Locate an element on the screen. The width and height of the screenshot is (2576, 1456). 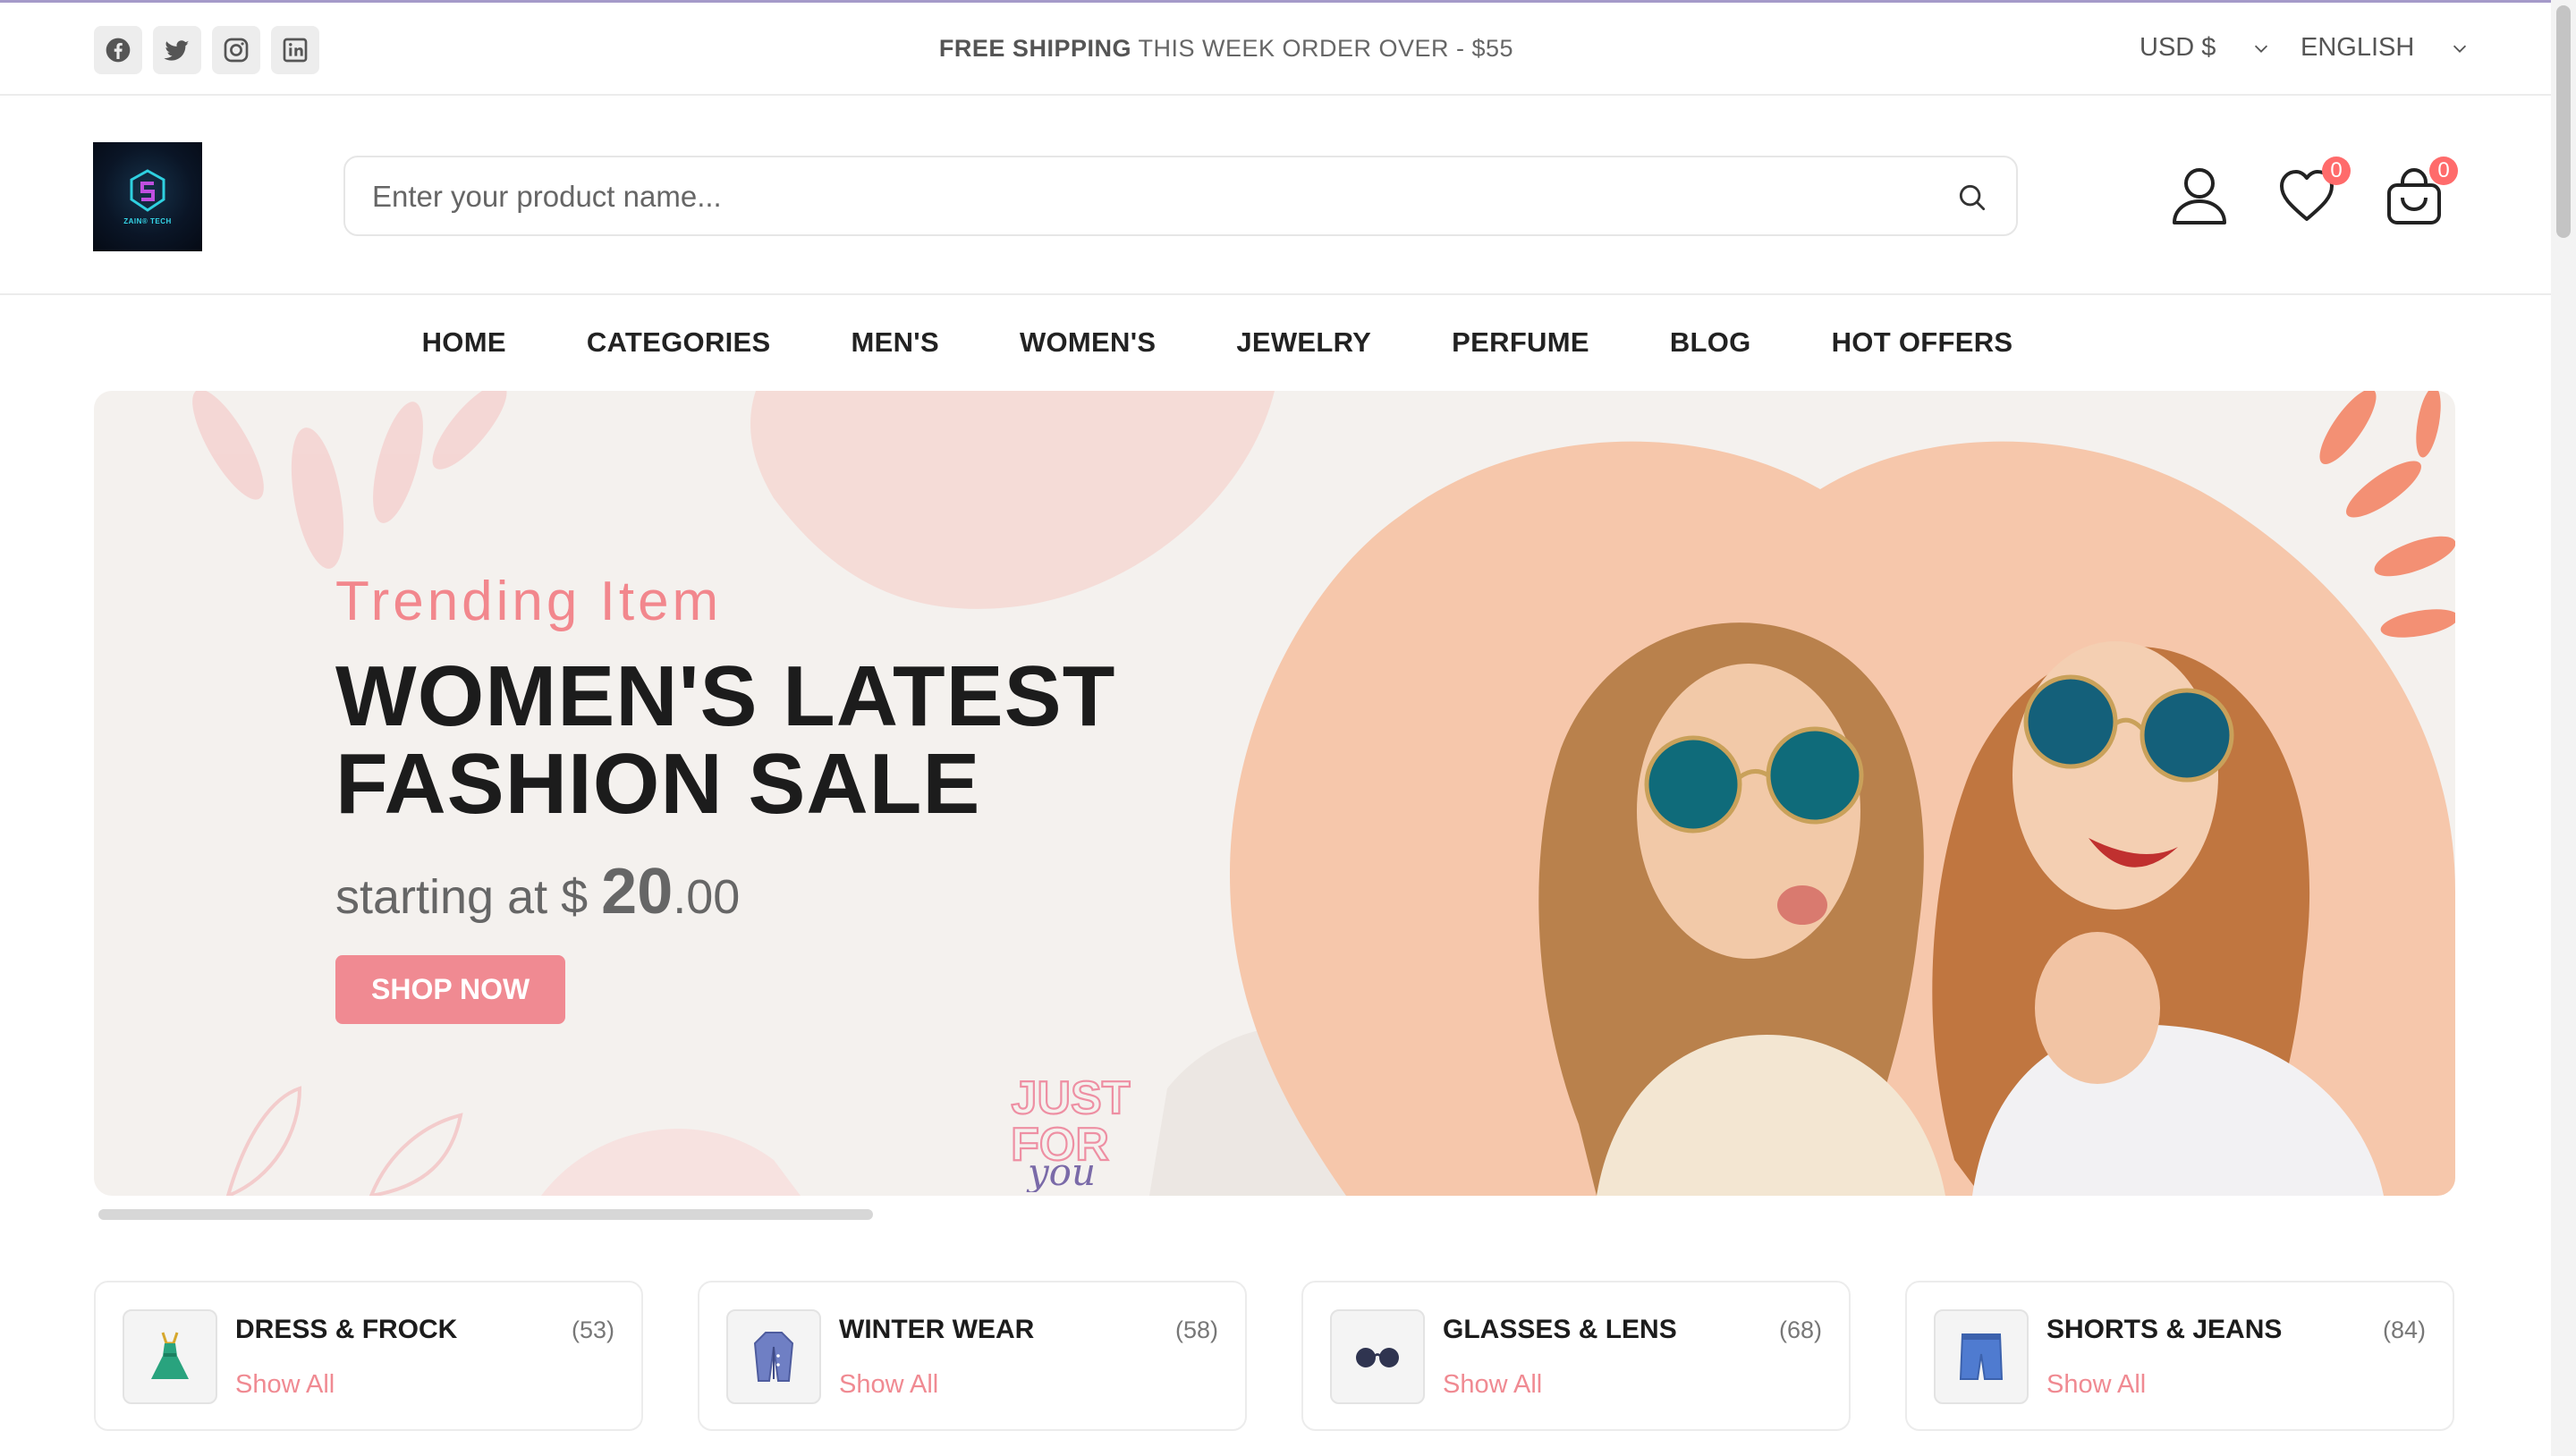
just-for-you-badge: JUST FOR you is located at coordinates (1070, 1131).